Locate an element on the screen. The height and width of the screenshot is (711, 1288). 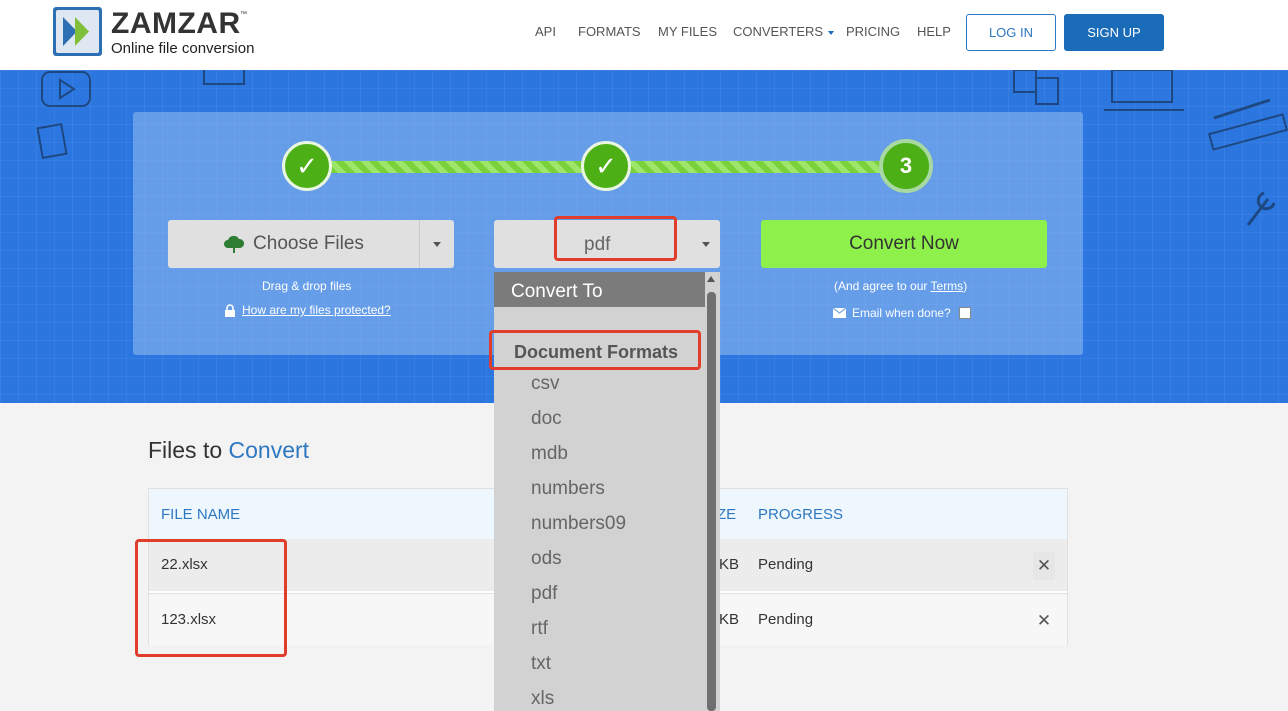
dropdown-header: Convert To is located at coordinates (599, 289).